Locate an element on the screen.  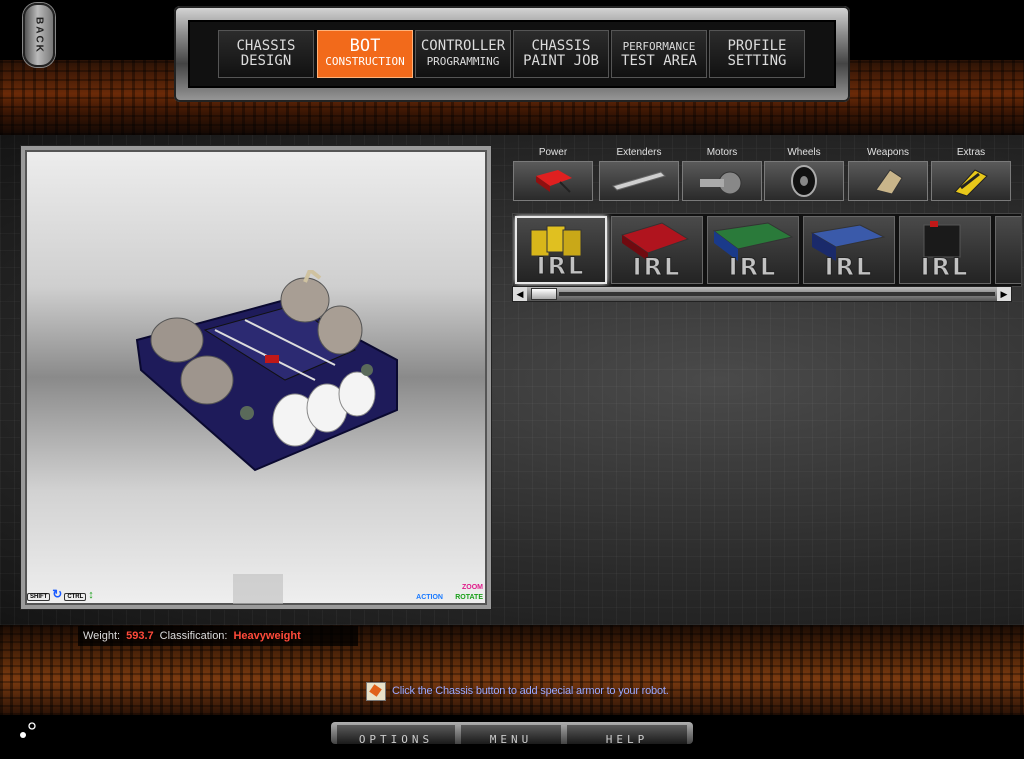
tab-bot-construction: BOT CONSTRUCTION is located at coordinates (365, 54).